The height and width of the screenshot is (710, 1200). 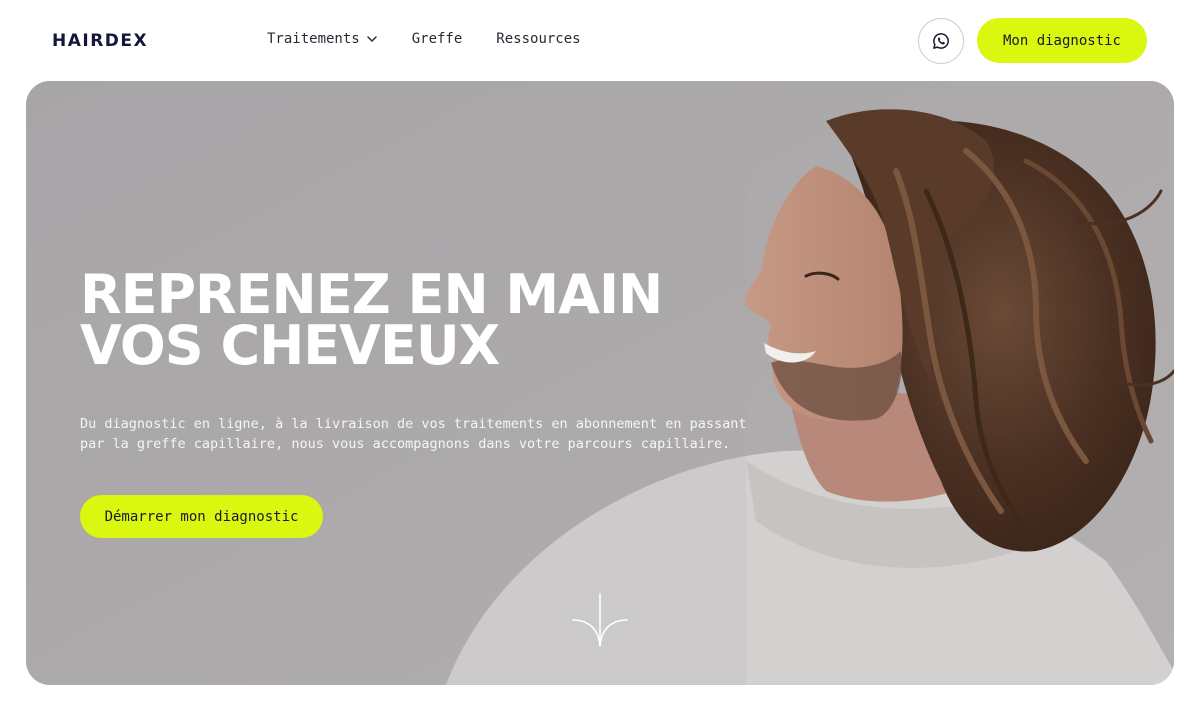 I want to click on chevron-down-icon, so click(x=371, y=39).